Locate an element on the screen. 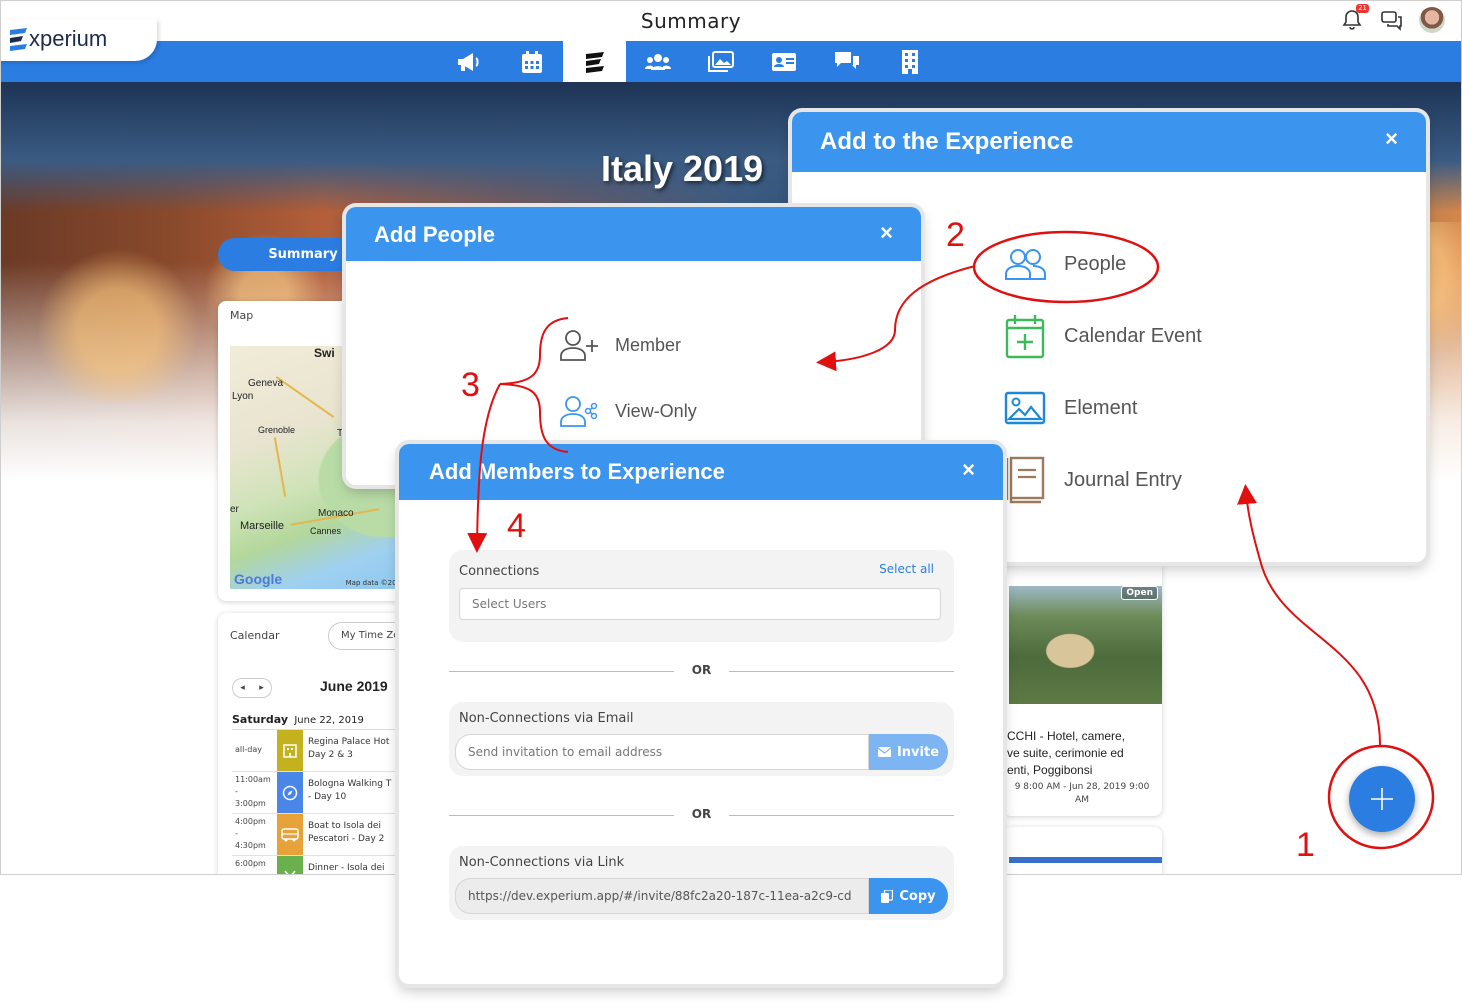 This screenshot has width=1462, height=1002. bell-icon: 21 is located at coordinates (1354, 18).